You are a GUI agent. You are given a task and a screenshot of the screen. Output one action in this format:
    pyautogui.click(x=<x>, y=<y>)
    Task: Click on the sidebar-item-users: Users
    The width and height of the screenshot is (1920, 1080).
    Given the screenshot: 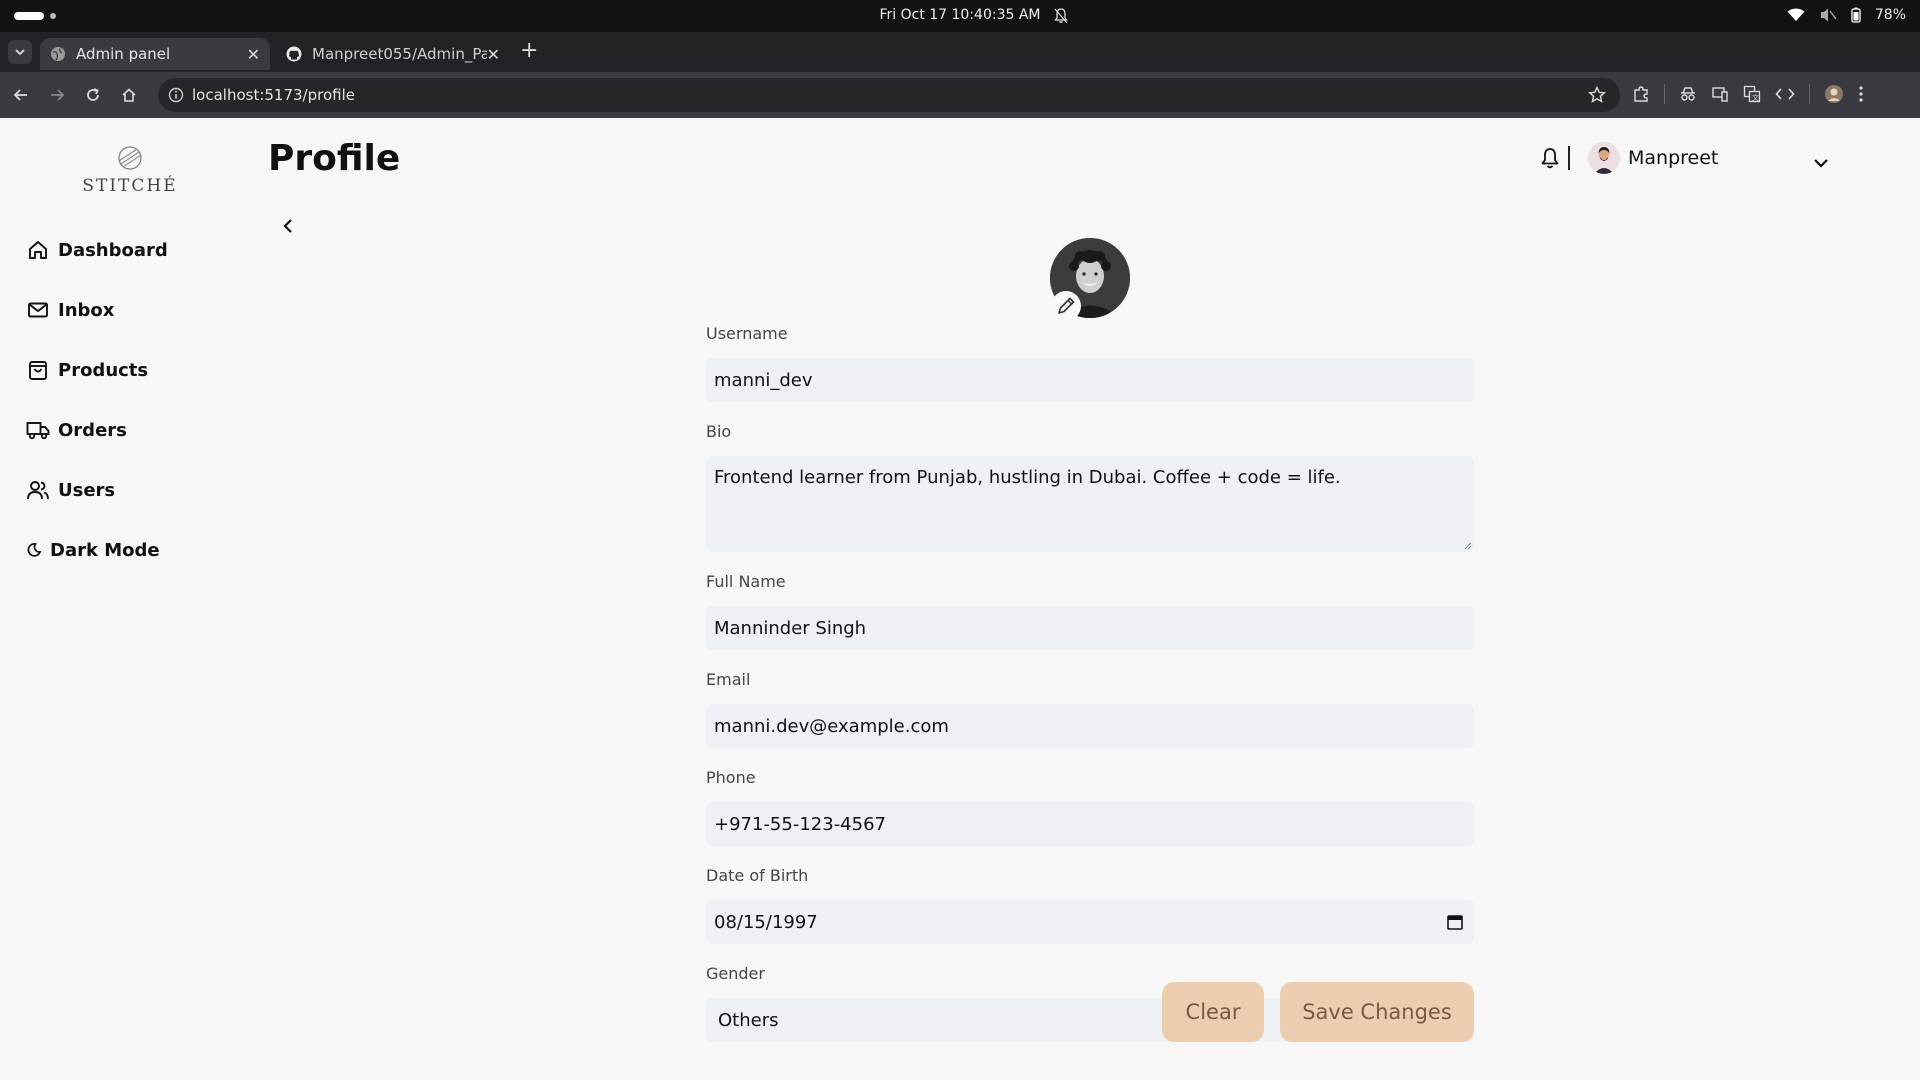 What is the action you would take?
    pyautogui.click(x=126, y=490)
    